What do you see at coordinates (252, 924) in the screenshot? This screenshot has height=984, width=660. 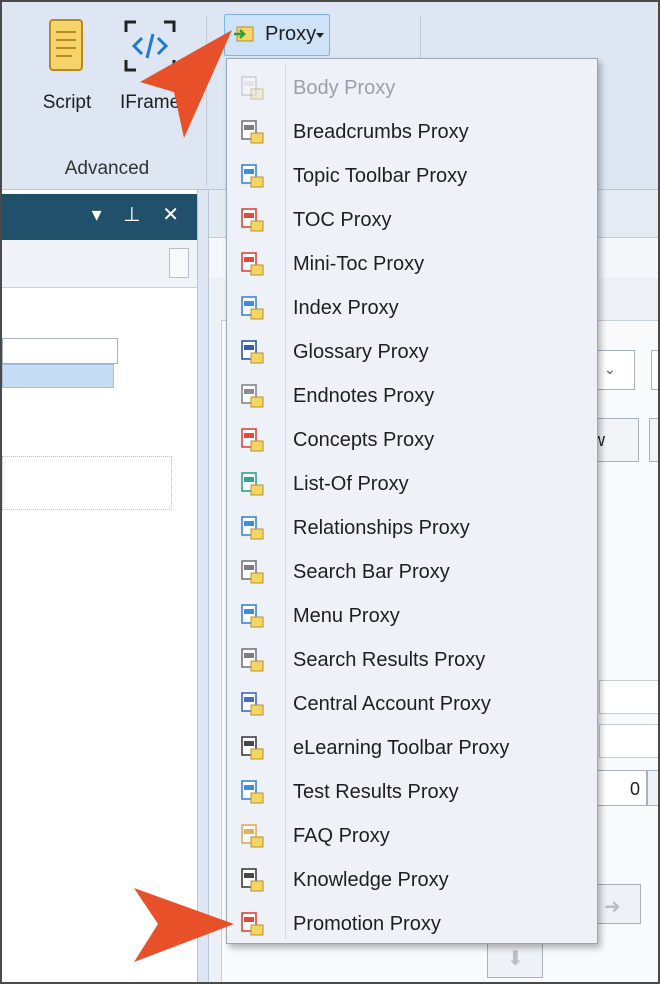 I see `promotion-proxy-icon` at bounding box center [252, 924].